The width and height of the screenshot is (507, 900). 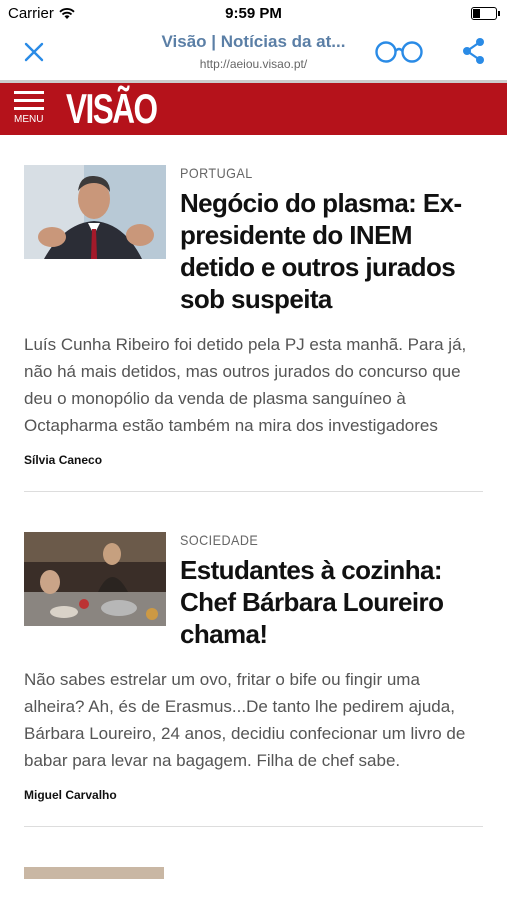 I want to click on article-section: SOCIEDADE, so click(x=316, y=540).